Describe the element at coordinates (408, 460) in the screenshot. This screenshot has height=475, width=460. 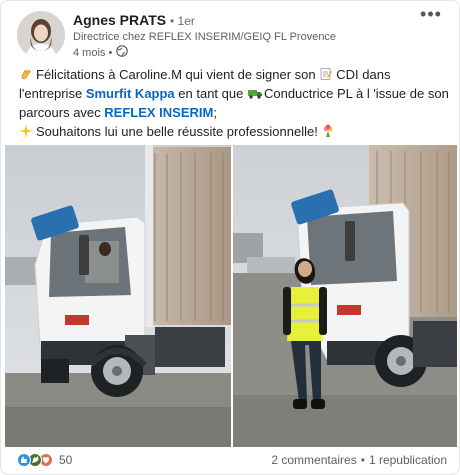
I see `reposts-count: 1 republication` at that location.